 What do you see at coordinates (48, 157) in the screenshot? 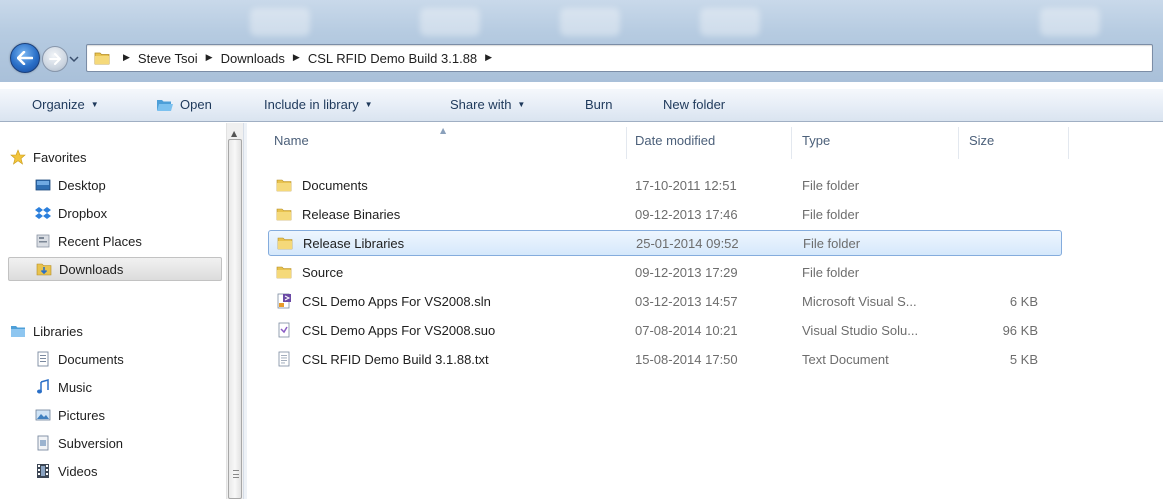
I see `nav-favorites: Favorites` at bounding box center [48, 157].